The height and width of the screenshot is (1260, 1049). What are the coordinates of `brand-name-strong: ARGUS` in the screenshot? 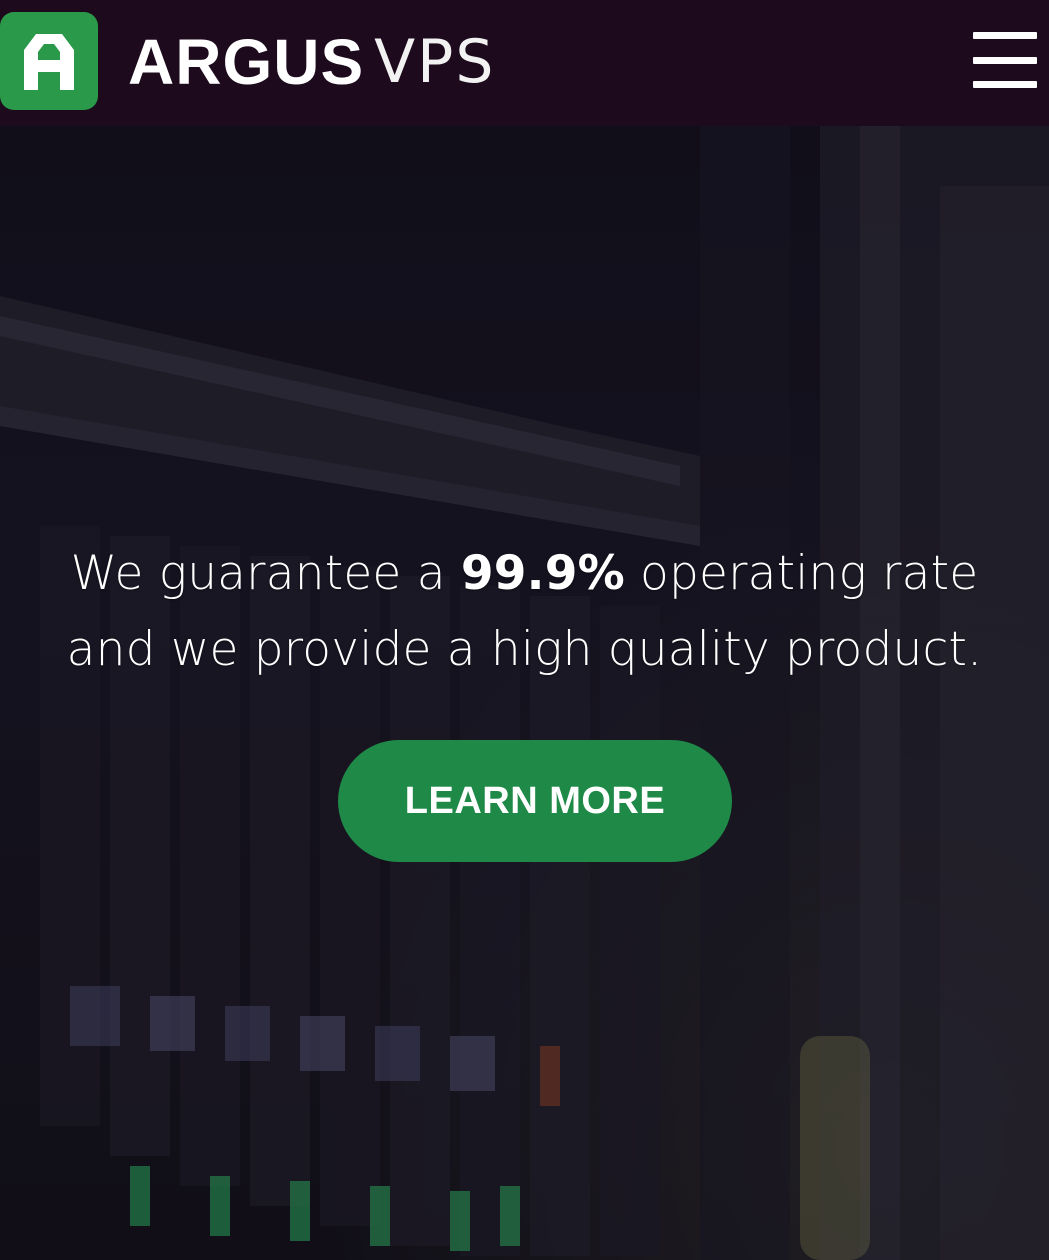 It's located at (246, 62).